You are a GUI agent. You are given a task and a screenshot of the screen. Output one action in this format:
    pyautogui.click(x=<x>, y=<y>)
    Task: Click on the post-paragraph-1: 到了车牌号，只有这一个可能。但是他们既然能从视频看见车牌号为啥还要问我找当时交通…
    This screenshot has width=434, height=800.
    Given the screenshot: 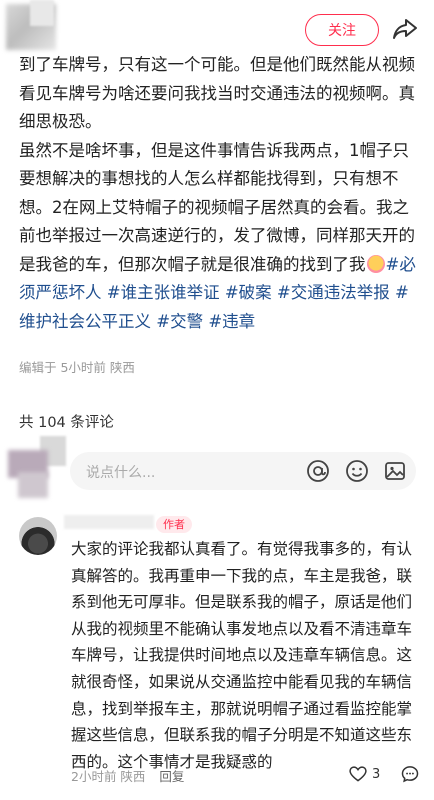 What is the action you would take?
    pyautogui.click(x=217, y=93)
    